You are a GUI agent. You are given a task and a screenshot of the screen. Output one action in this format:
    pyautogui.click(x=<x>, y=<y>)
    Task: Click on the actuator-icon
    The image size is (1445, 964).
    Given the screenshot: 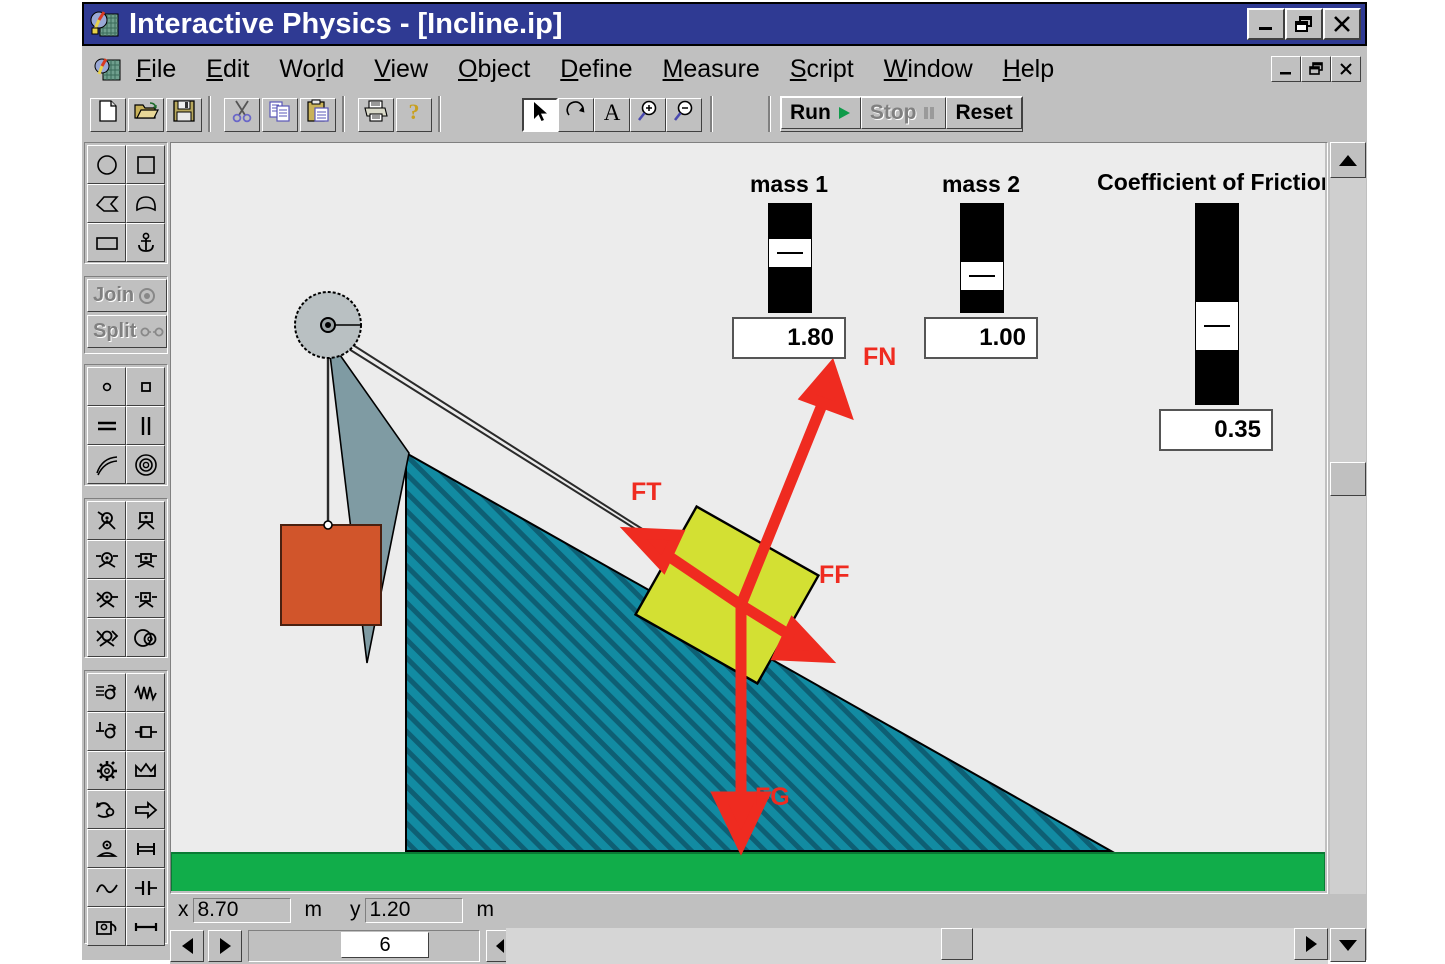 What is the action you would take?
    pyautogui.click(x=145, y=731)
    